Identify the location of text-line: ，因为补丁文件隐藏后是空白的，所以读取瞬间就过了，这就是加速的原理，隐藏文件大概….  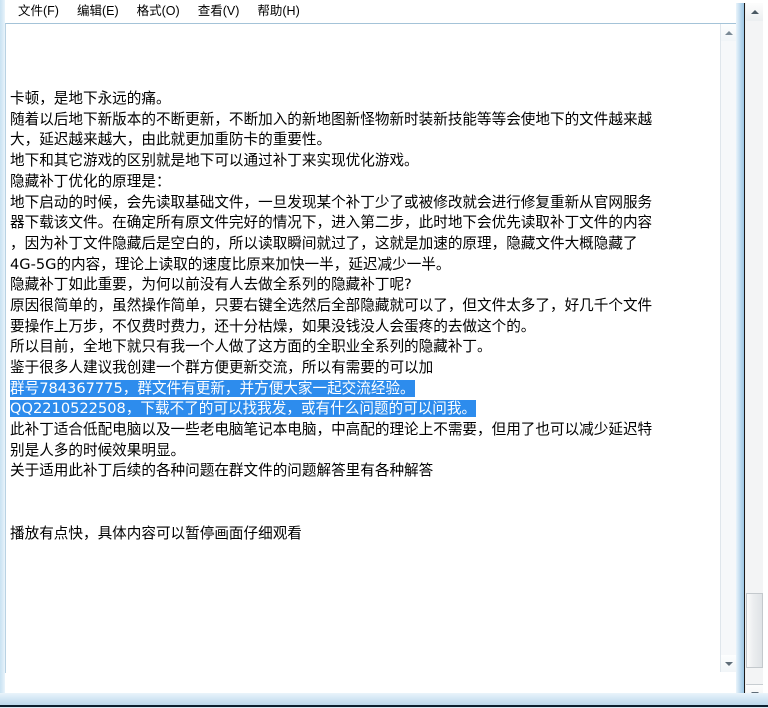
(324, 243).